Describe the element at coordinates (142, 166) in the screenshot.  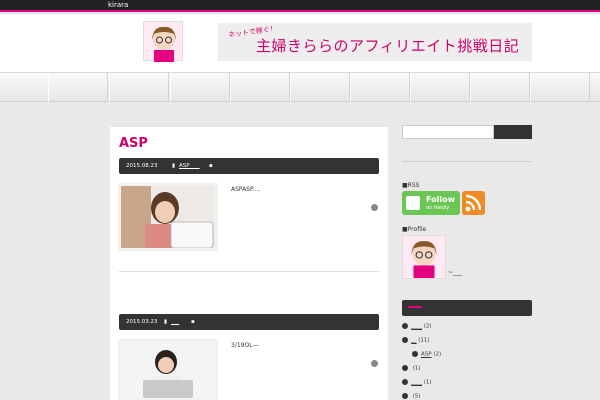
I see `post-date: 2015.08.23` at that location.